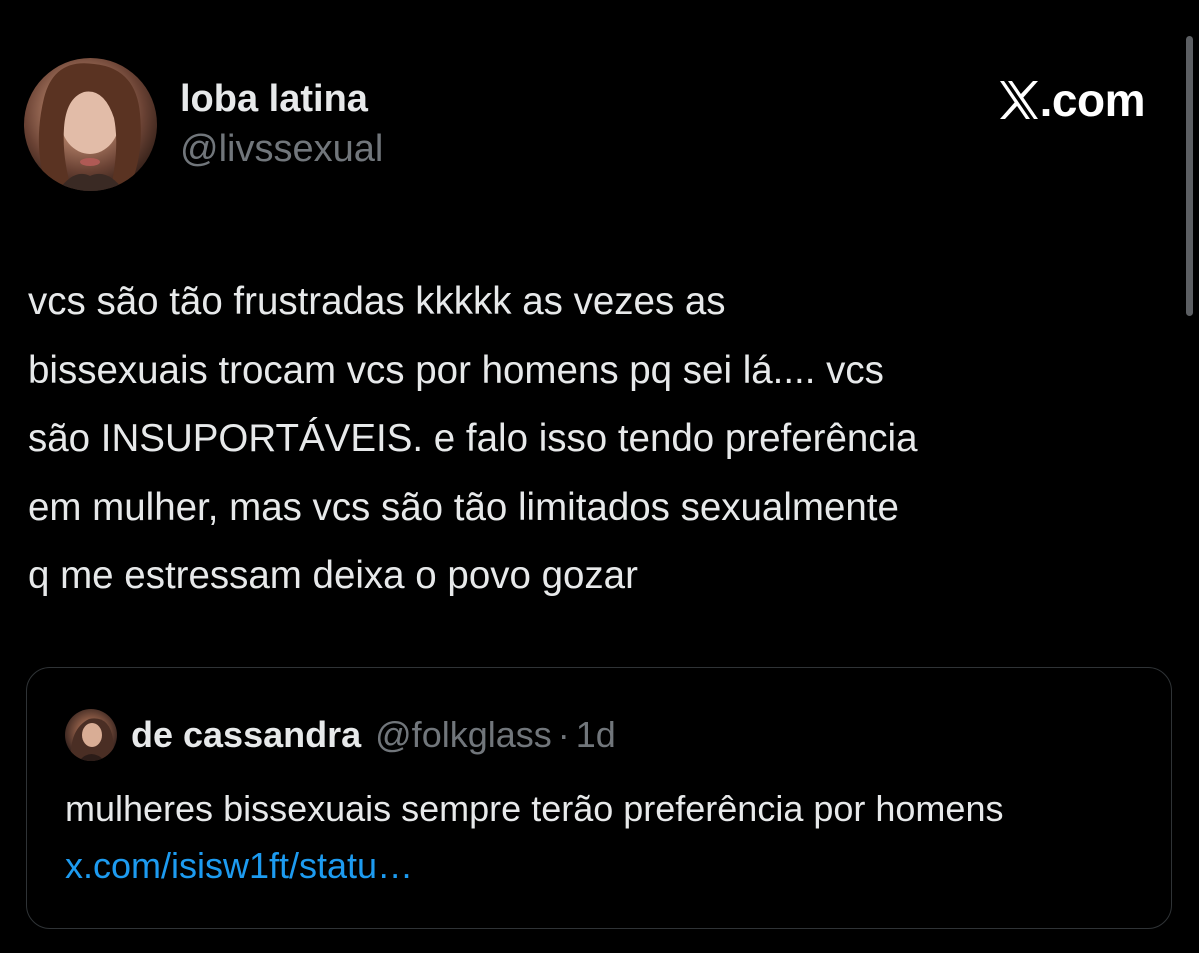  I want to click on profile-photo, so click(89, 127).